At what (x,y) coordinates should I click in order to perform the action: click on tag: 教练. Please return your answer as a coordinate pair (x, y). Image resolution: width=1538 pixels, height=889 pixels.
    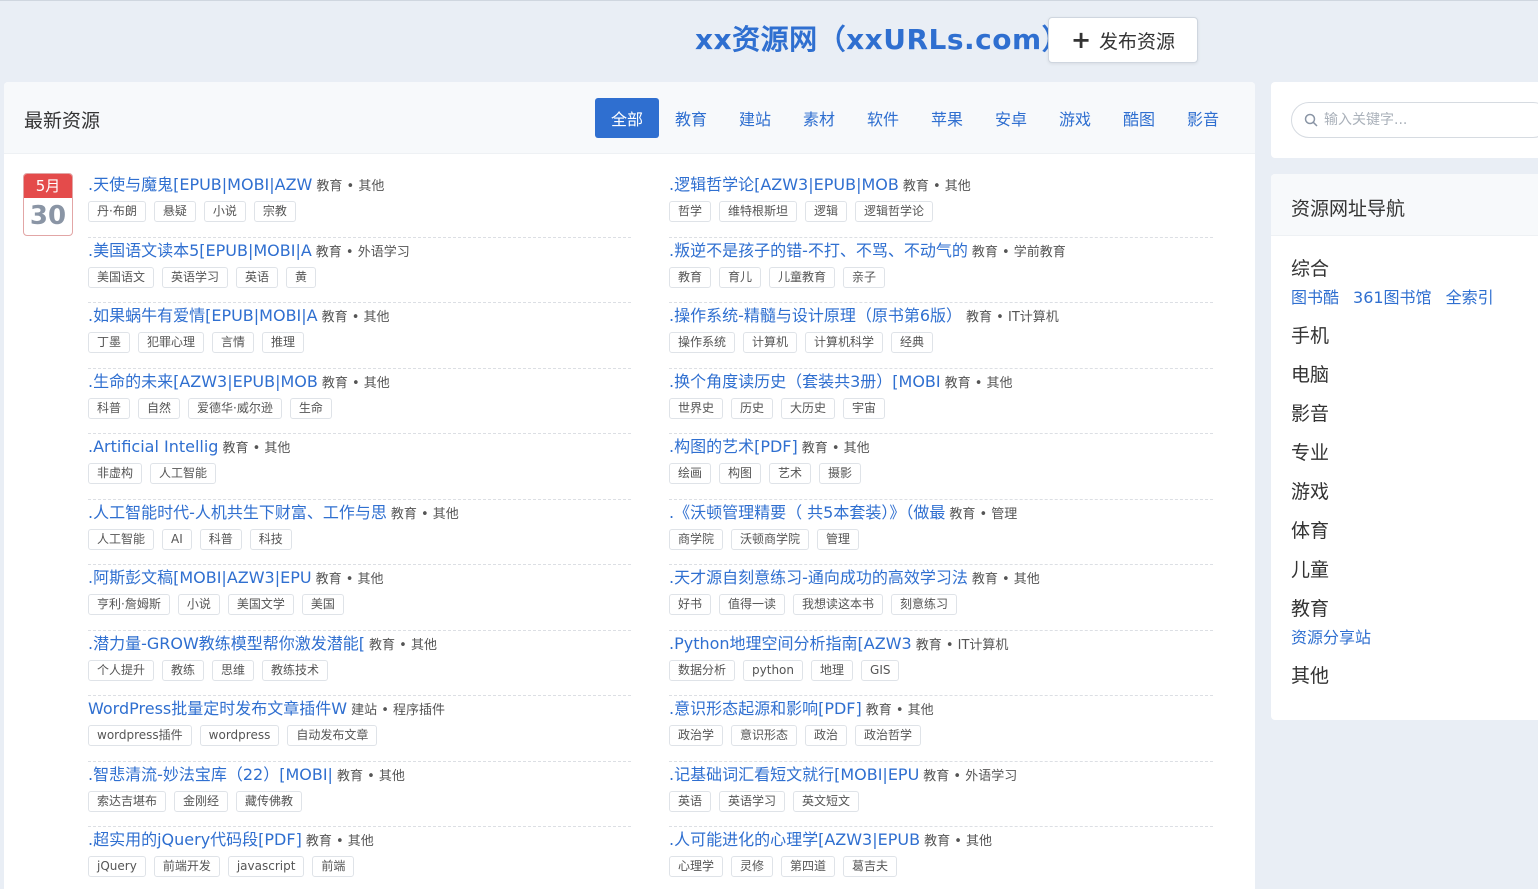
    Looking at the image, I should click on (183, 670).